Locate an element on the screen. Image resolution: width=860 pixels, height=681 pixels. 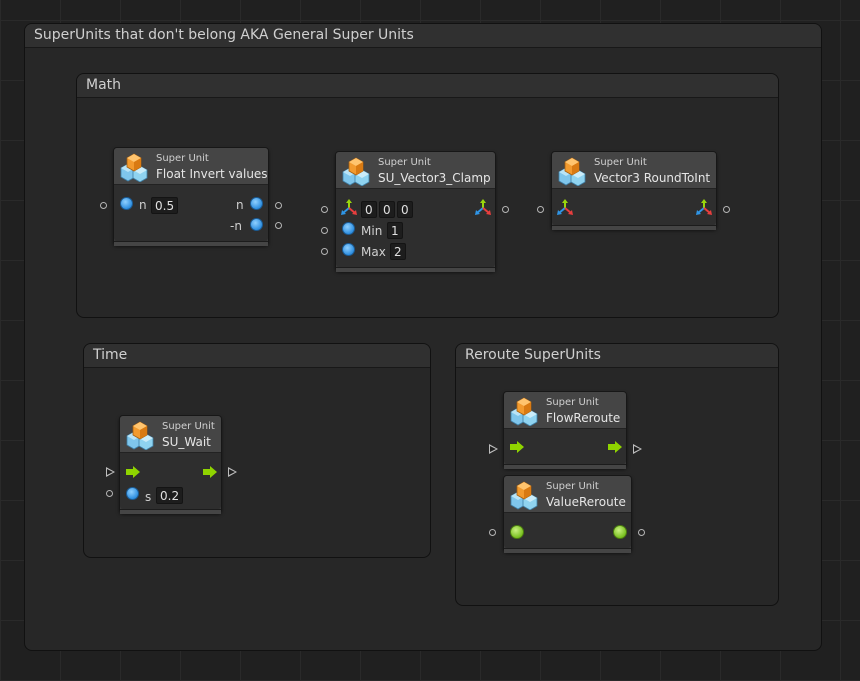
input-label-max: Max is located at coordinates (373, 252).